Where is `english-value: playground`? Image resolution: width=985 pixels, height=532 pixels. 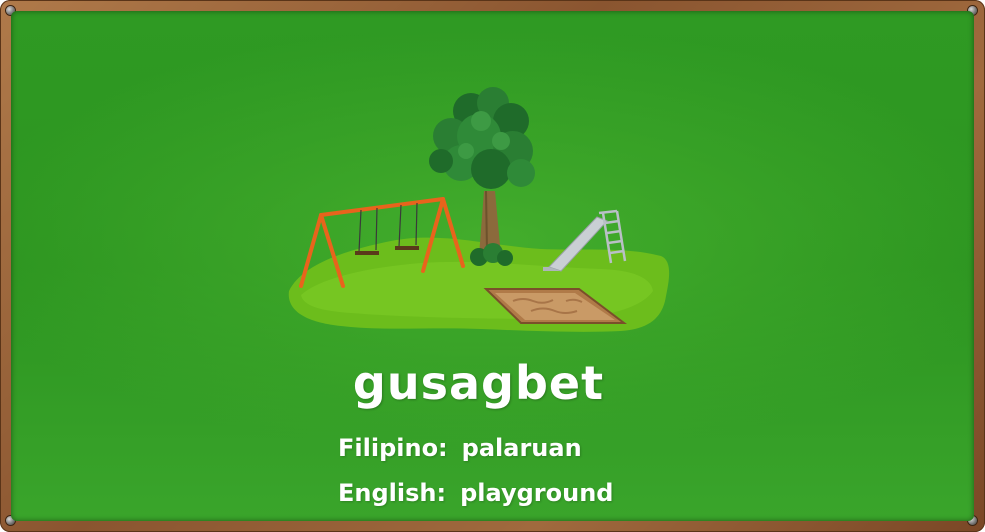
english-value: playground is located at coordinates (537, 493).